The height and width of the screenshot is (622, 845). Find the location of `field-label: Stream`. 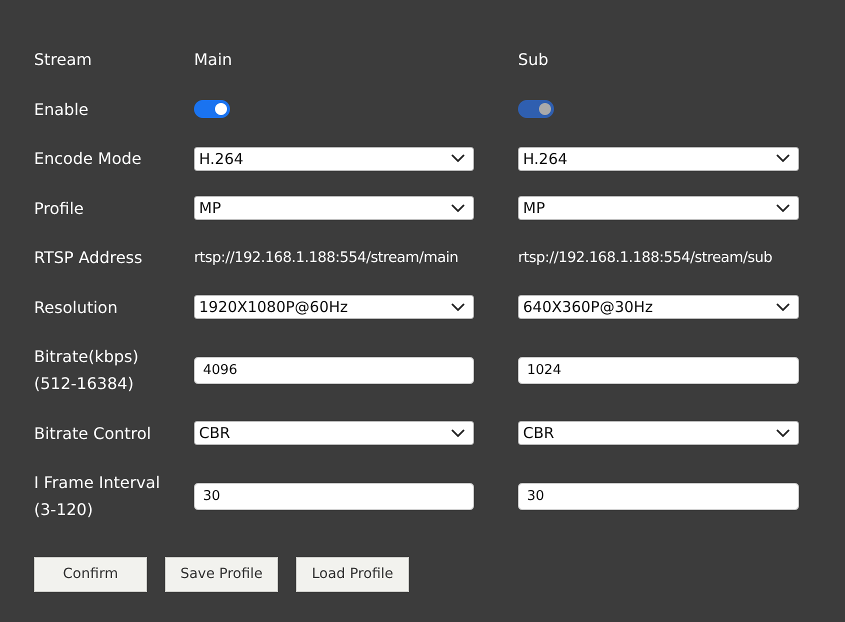

field-label: Stream is located at coordinates (63, 60).